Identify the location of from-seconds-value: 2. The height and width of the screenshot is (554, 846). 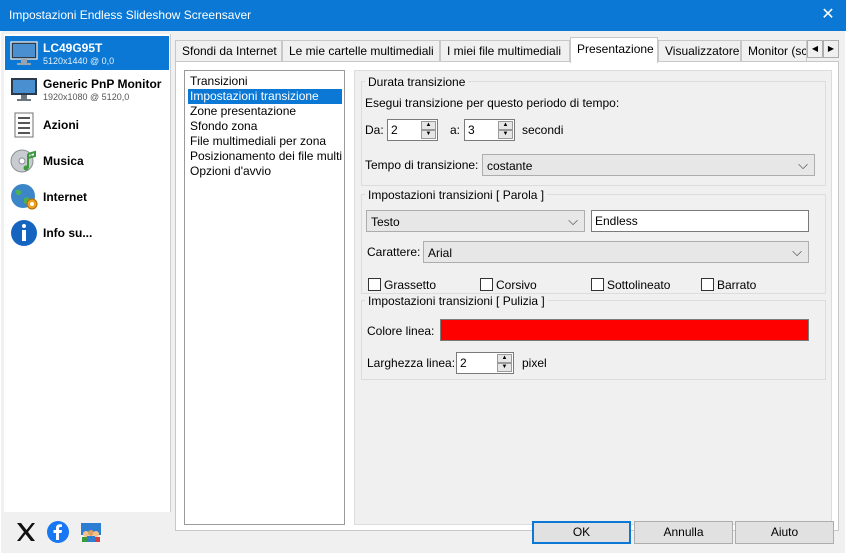
(394, 130).